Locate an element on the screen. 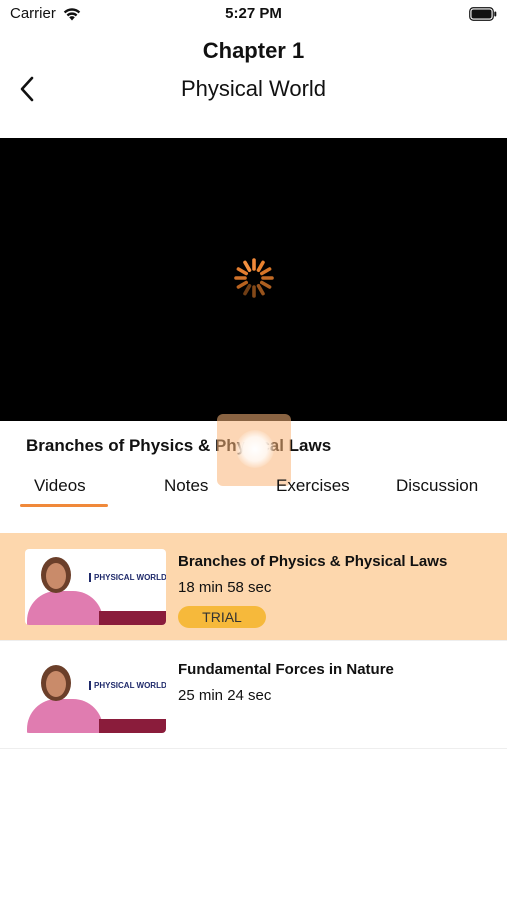  status-time: 5:27 PM is located at coordinates (253, 13).